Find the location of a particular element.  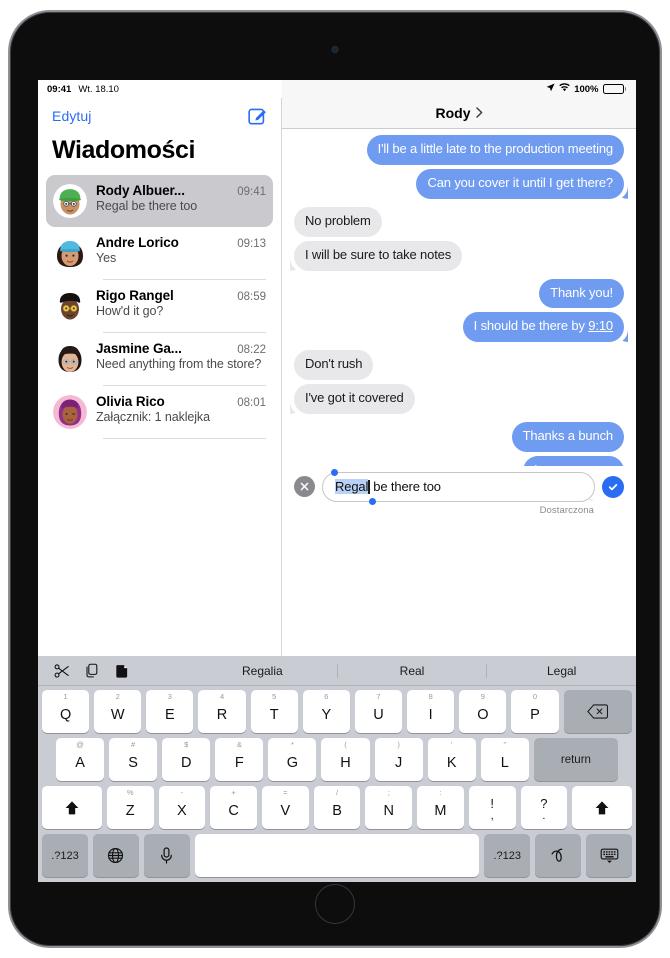

key-k: ' K is located at coordinates (451, 759).